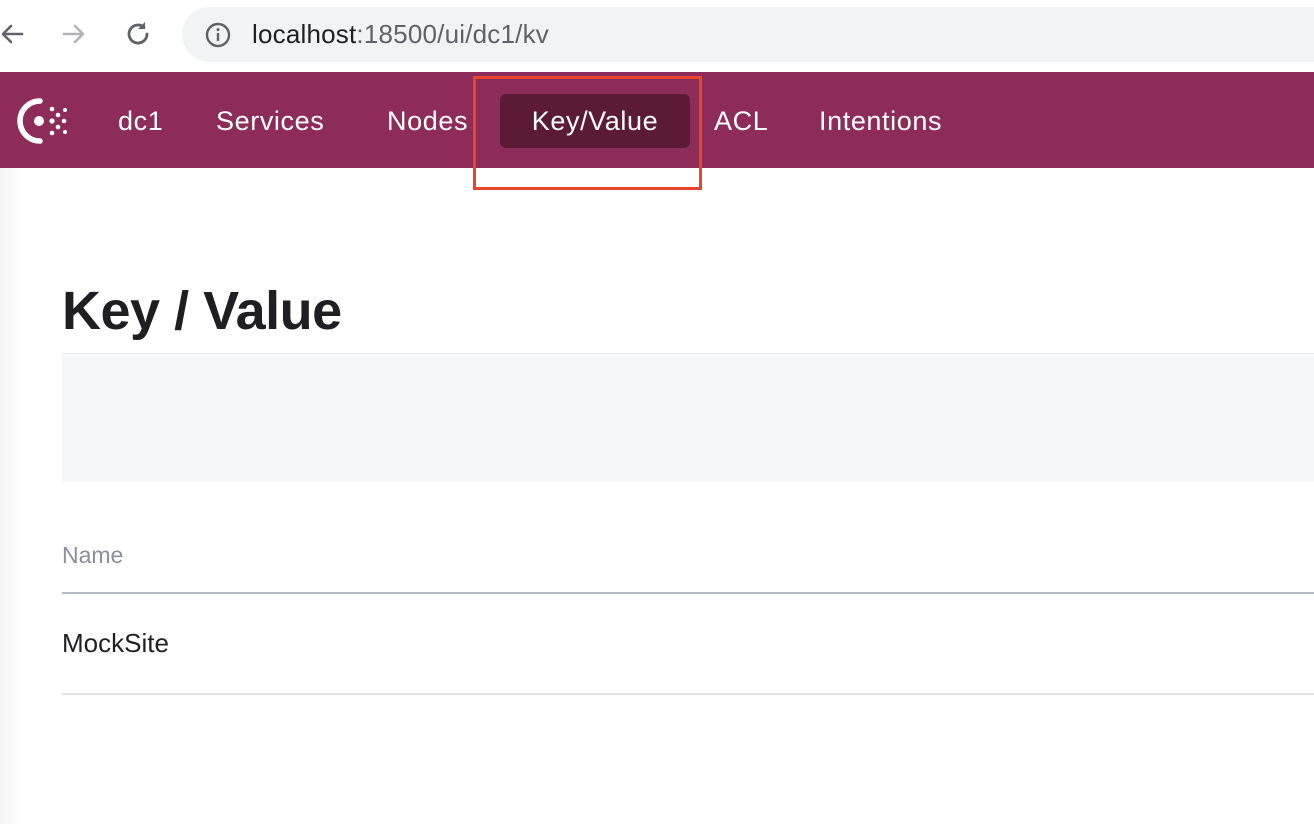 The image size is (1314, 824). I want to click on nav-datacenter: dc1, so click(140, 121).